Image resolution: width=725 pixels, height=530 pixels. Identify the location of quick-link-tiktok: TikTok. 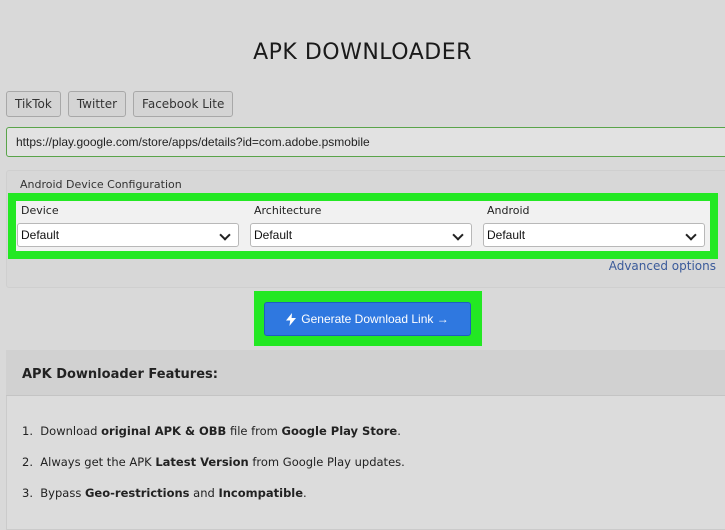
(33, 104).